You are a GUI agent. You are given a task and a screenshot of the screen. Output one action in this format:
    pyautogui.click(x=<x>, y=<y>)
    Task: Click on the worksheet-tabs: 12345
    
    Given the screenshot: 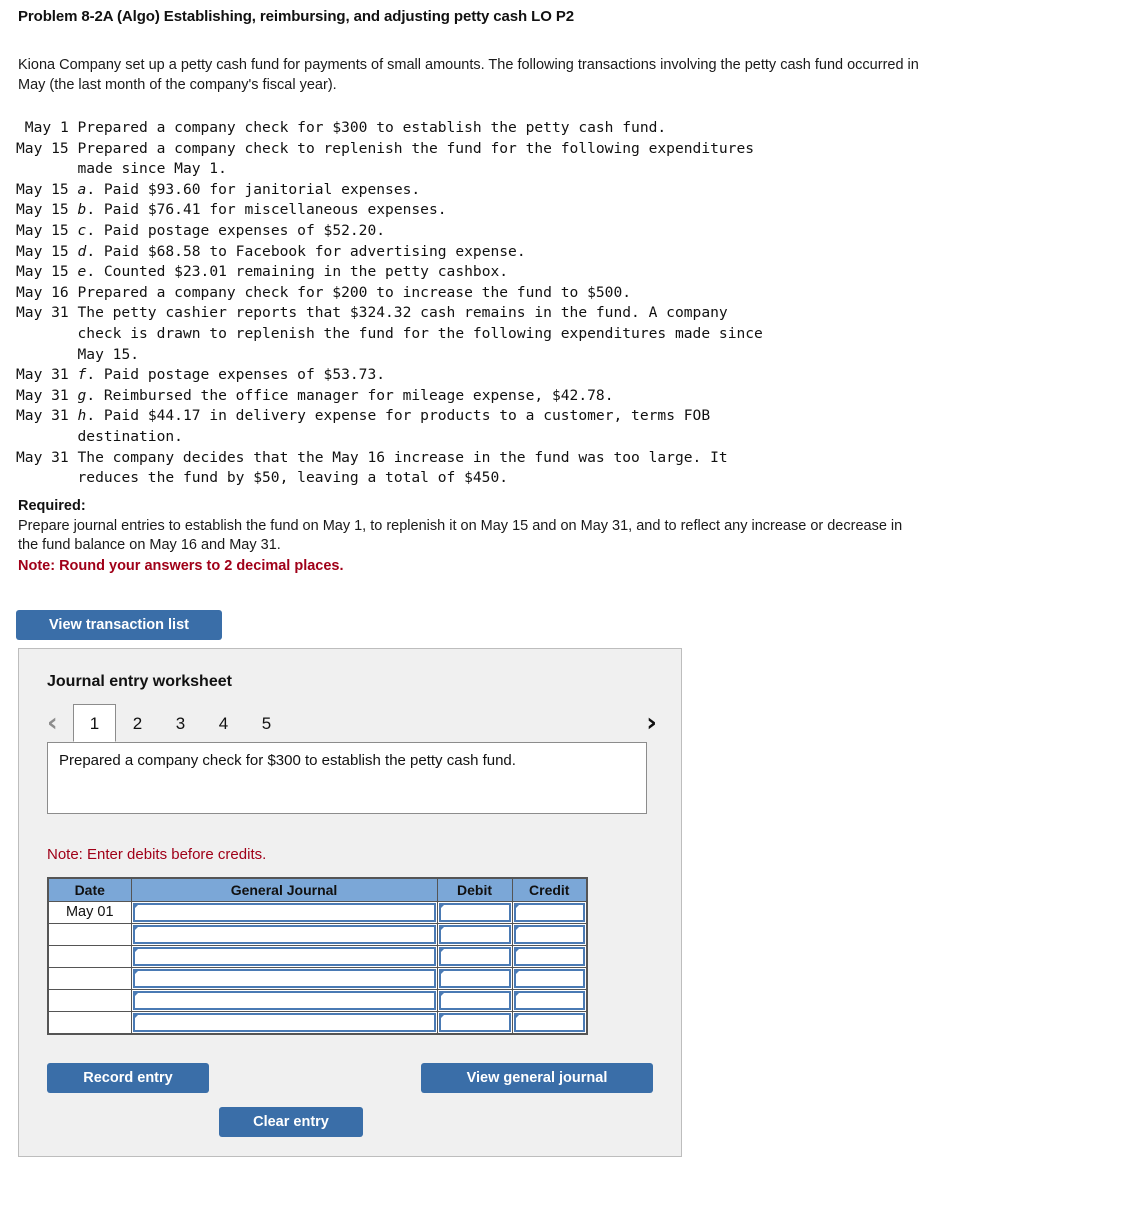 What is the action you would take?
    pyautogui.click(x=180, y=724)
    